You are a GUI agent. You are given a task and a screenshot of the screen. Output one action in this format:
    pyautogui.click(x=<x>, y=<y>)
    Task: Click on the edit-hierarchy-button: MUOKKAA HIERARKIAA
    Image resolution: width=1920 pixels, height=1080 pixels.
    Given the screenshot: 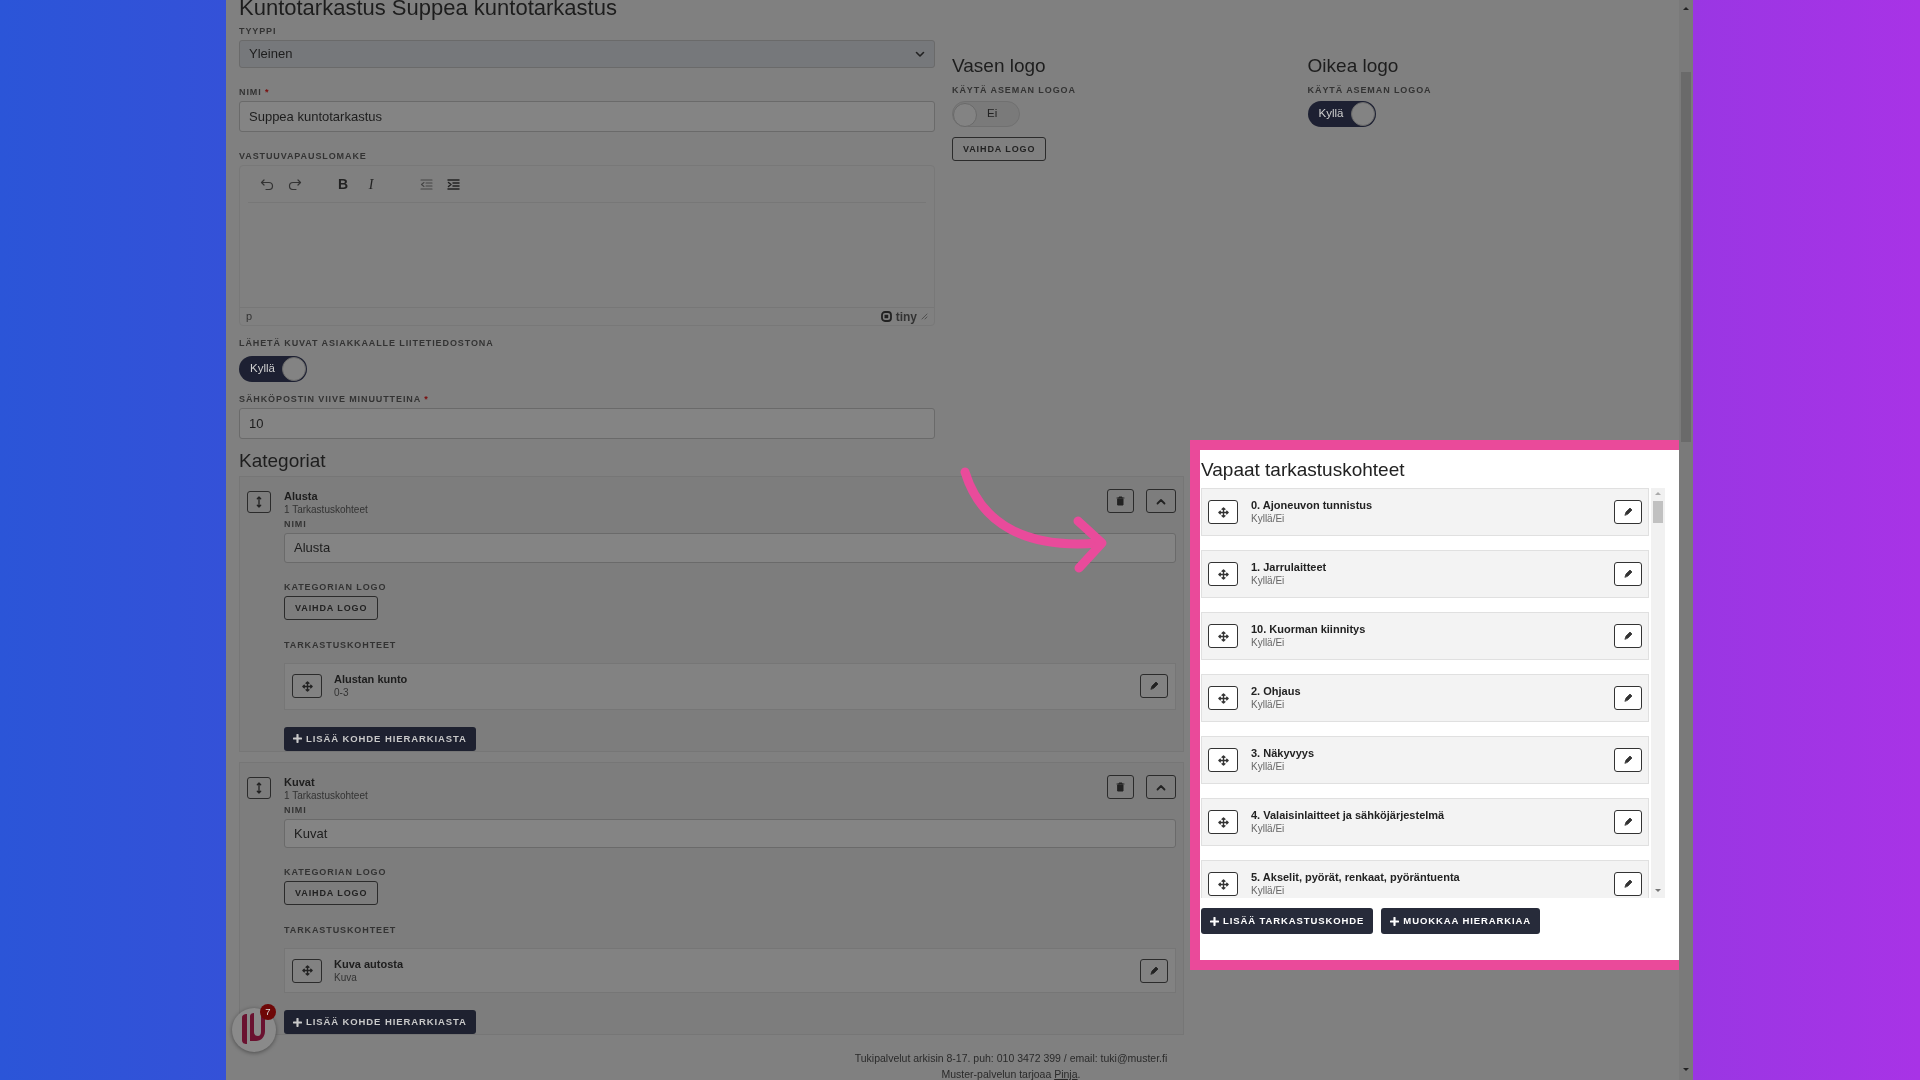 What is the action you would take?
    pyautogui.click(x=1461, y=921)
    